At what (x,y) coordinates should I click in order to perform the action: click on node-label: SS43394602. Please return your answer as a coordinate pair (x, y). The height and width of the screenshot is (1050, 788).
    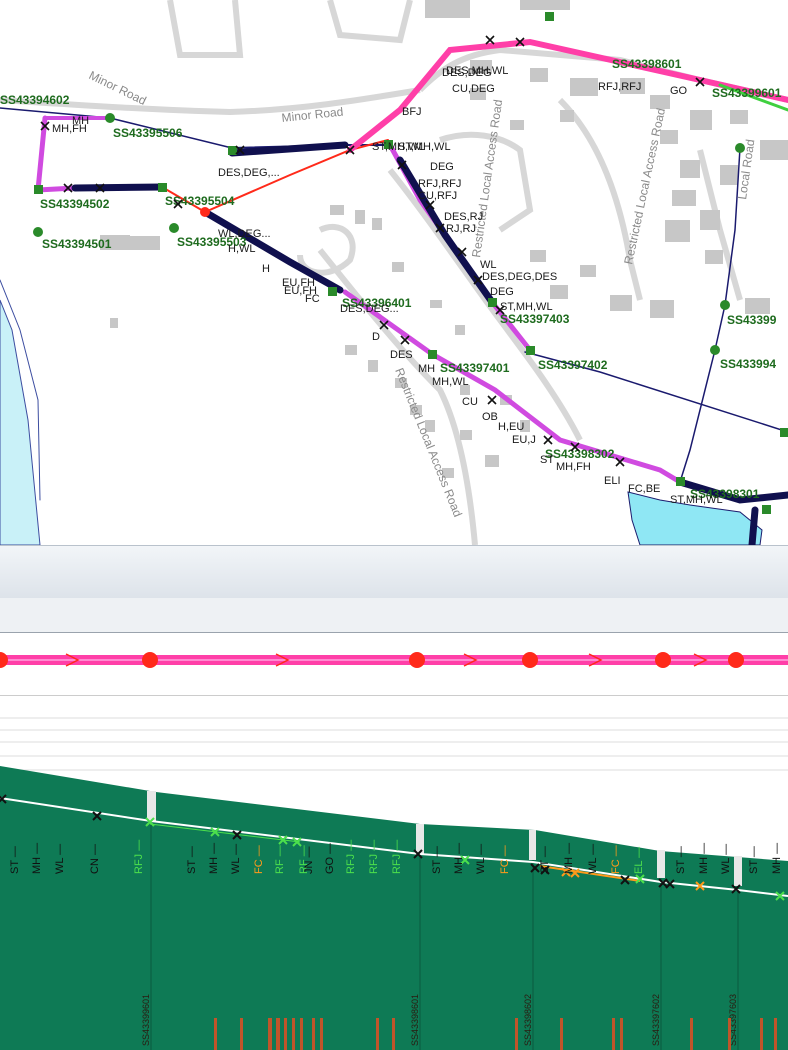
    Looking at the image, I should click on (35, 100).